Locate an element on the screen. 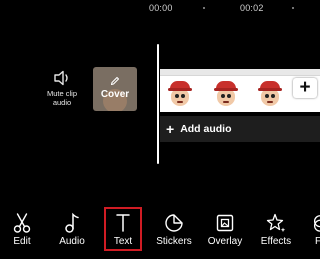  ruler-time-label: 00:00 is located at coordinates (161, 8).